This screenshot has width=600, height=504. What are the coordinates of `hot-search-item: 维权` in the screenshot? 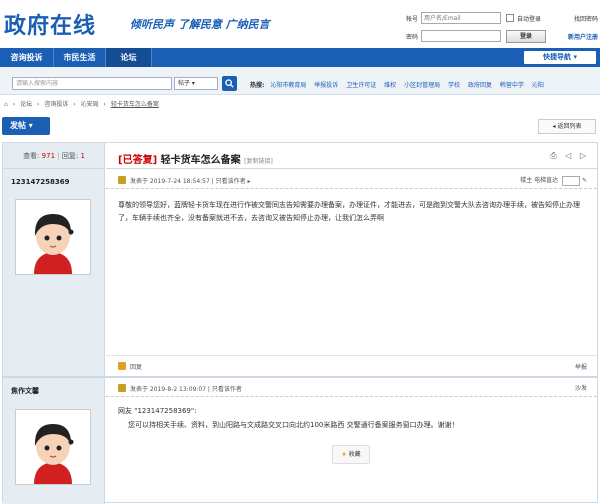 It's located at (390, 85).